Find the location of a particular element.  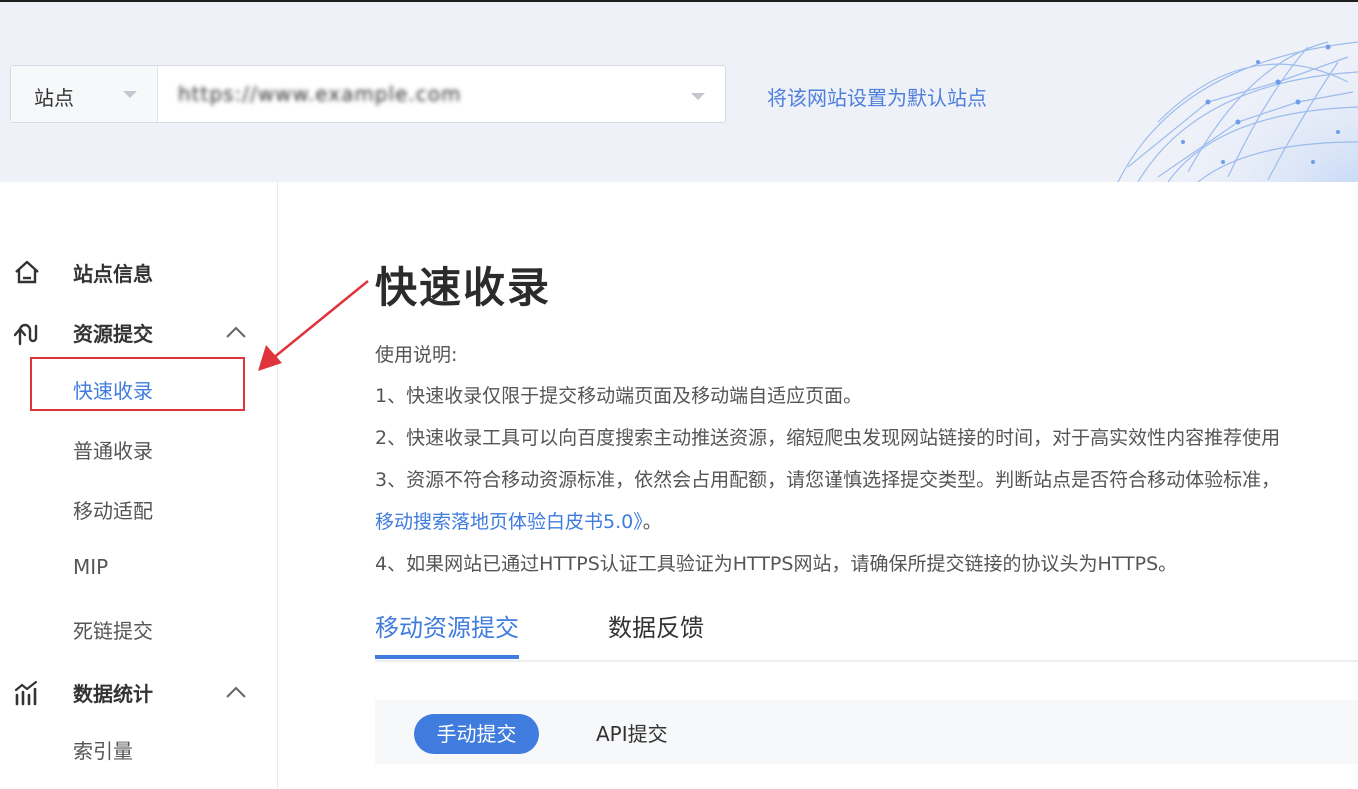

manual-submit-button: 手动提交 is located at coordinates (476, 734).